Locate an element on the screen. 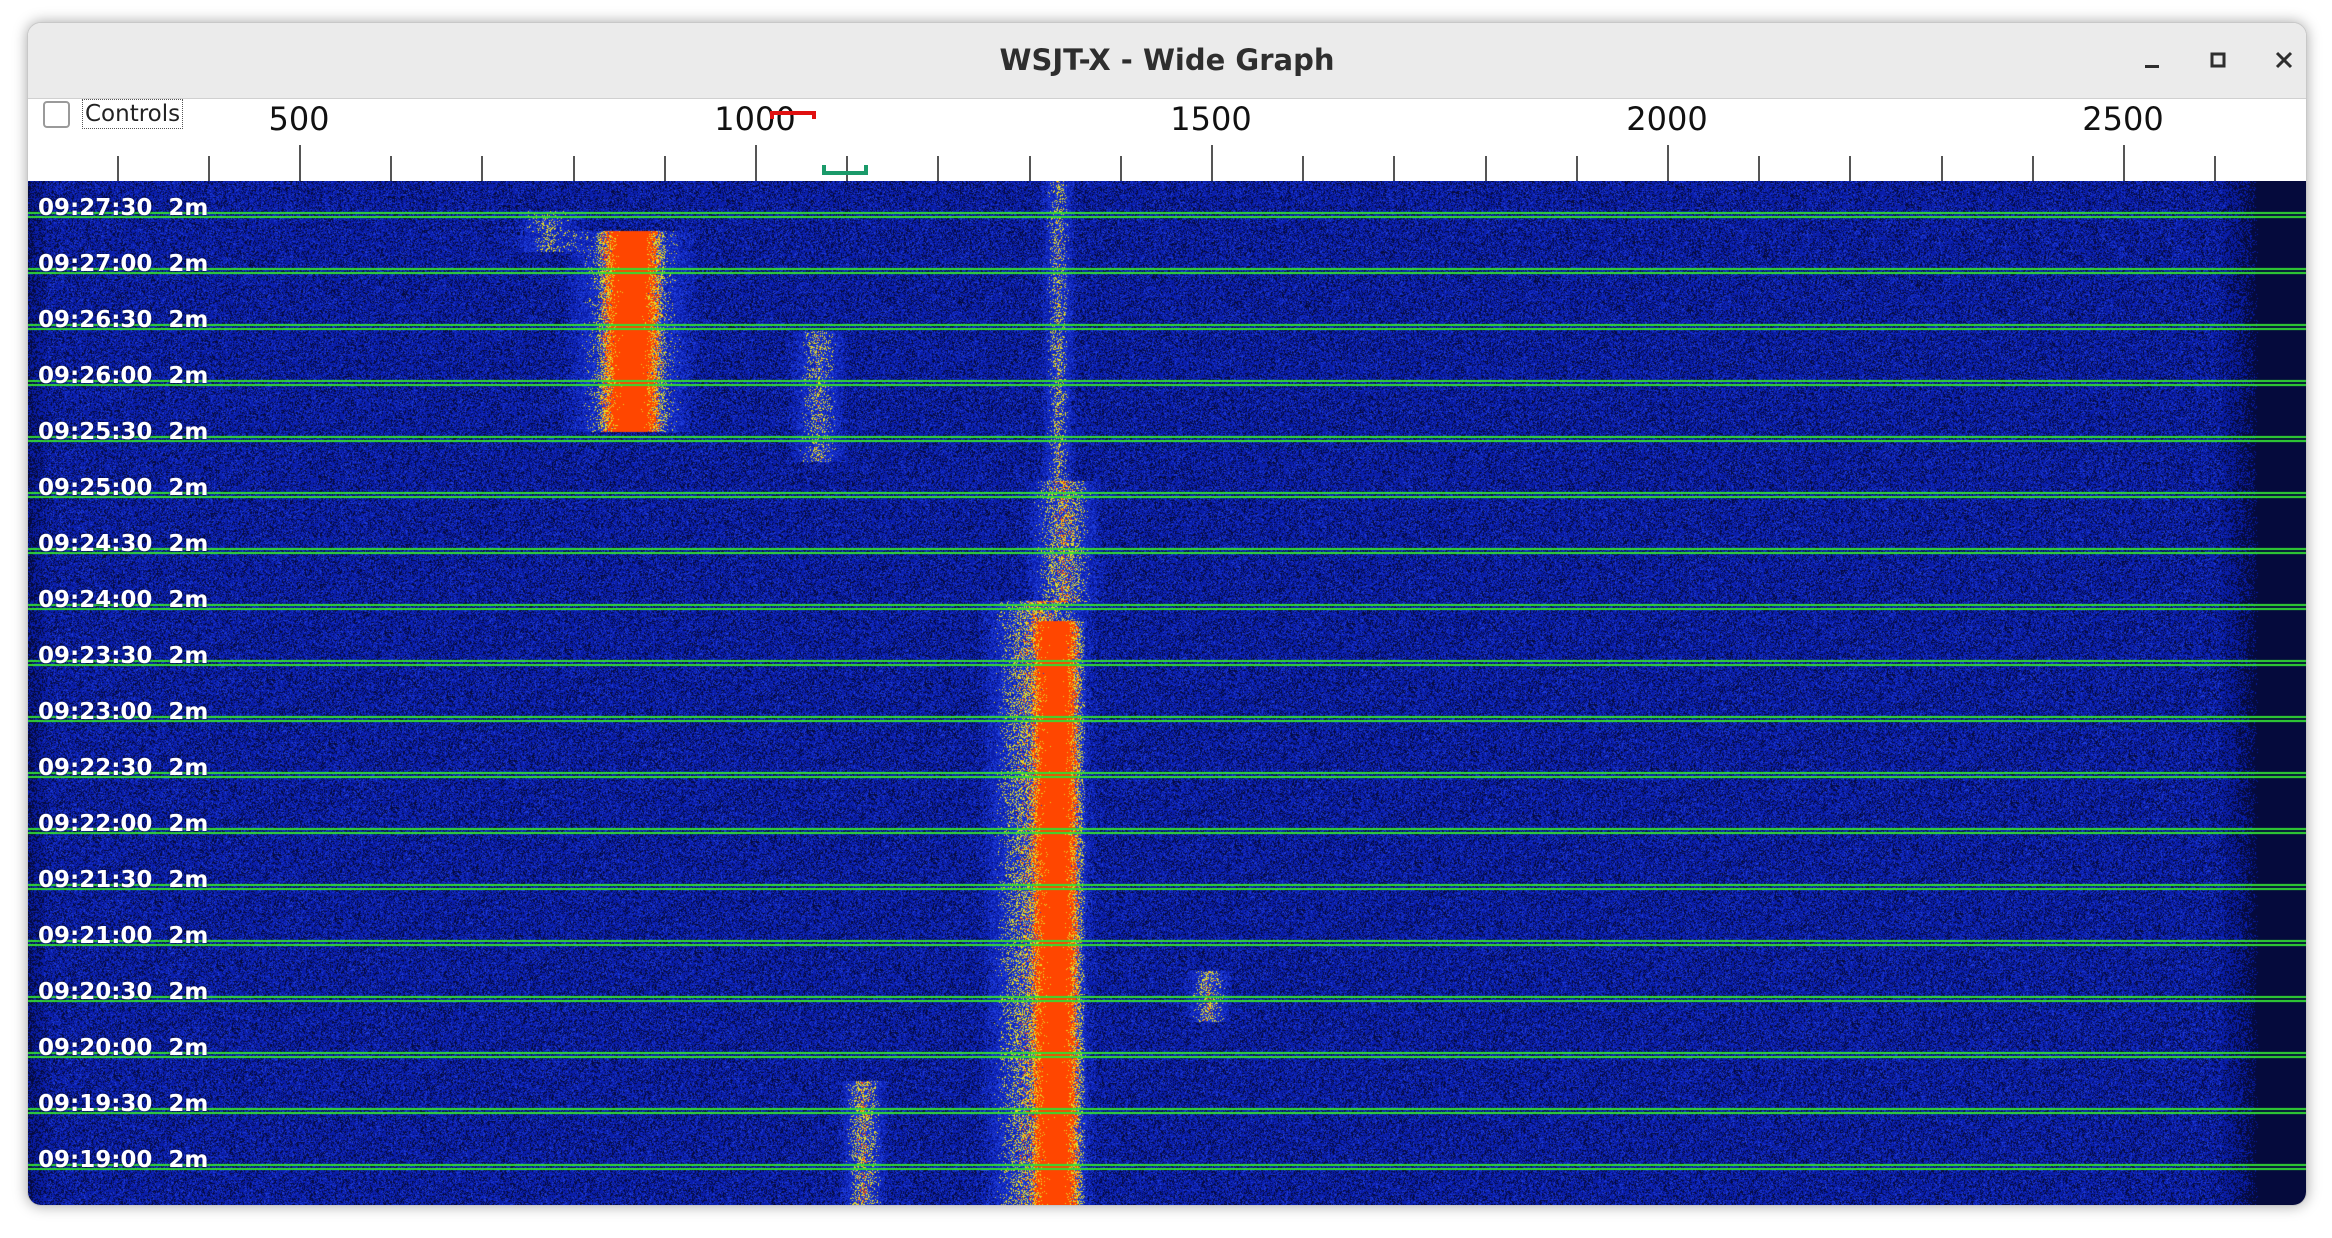 The width and height of the screenshot is (2332, 1238). close-icon is located at coordinates (2284, 60).